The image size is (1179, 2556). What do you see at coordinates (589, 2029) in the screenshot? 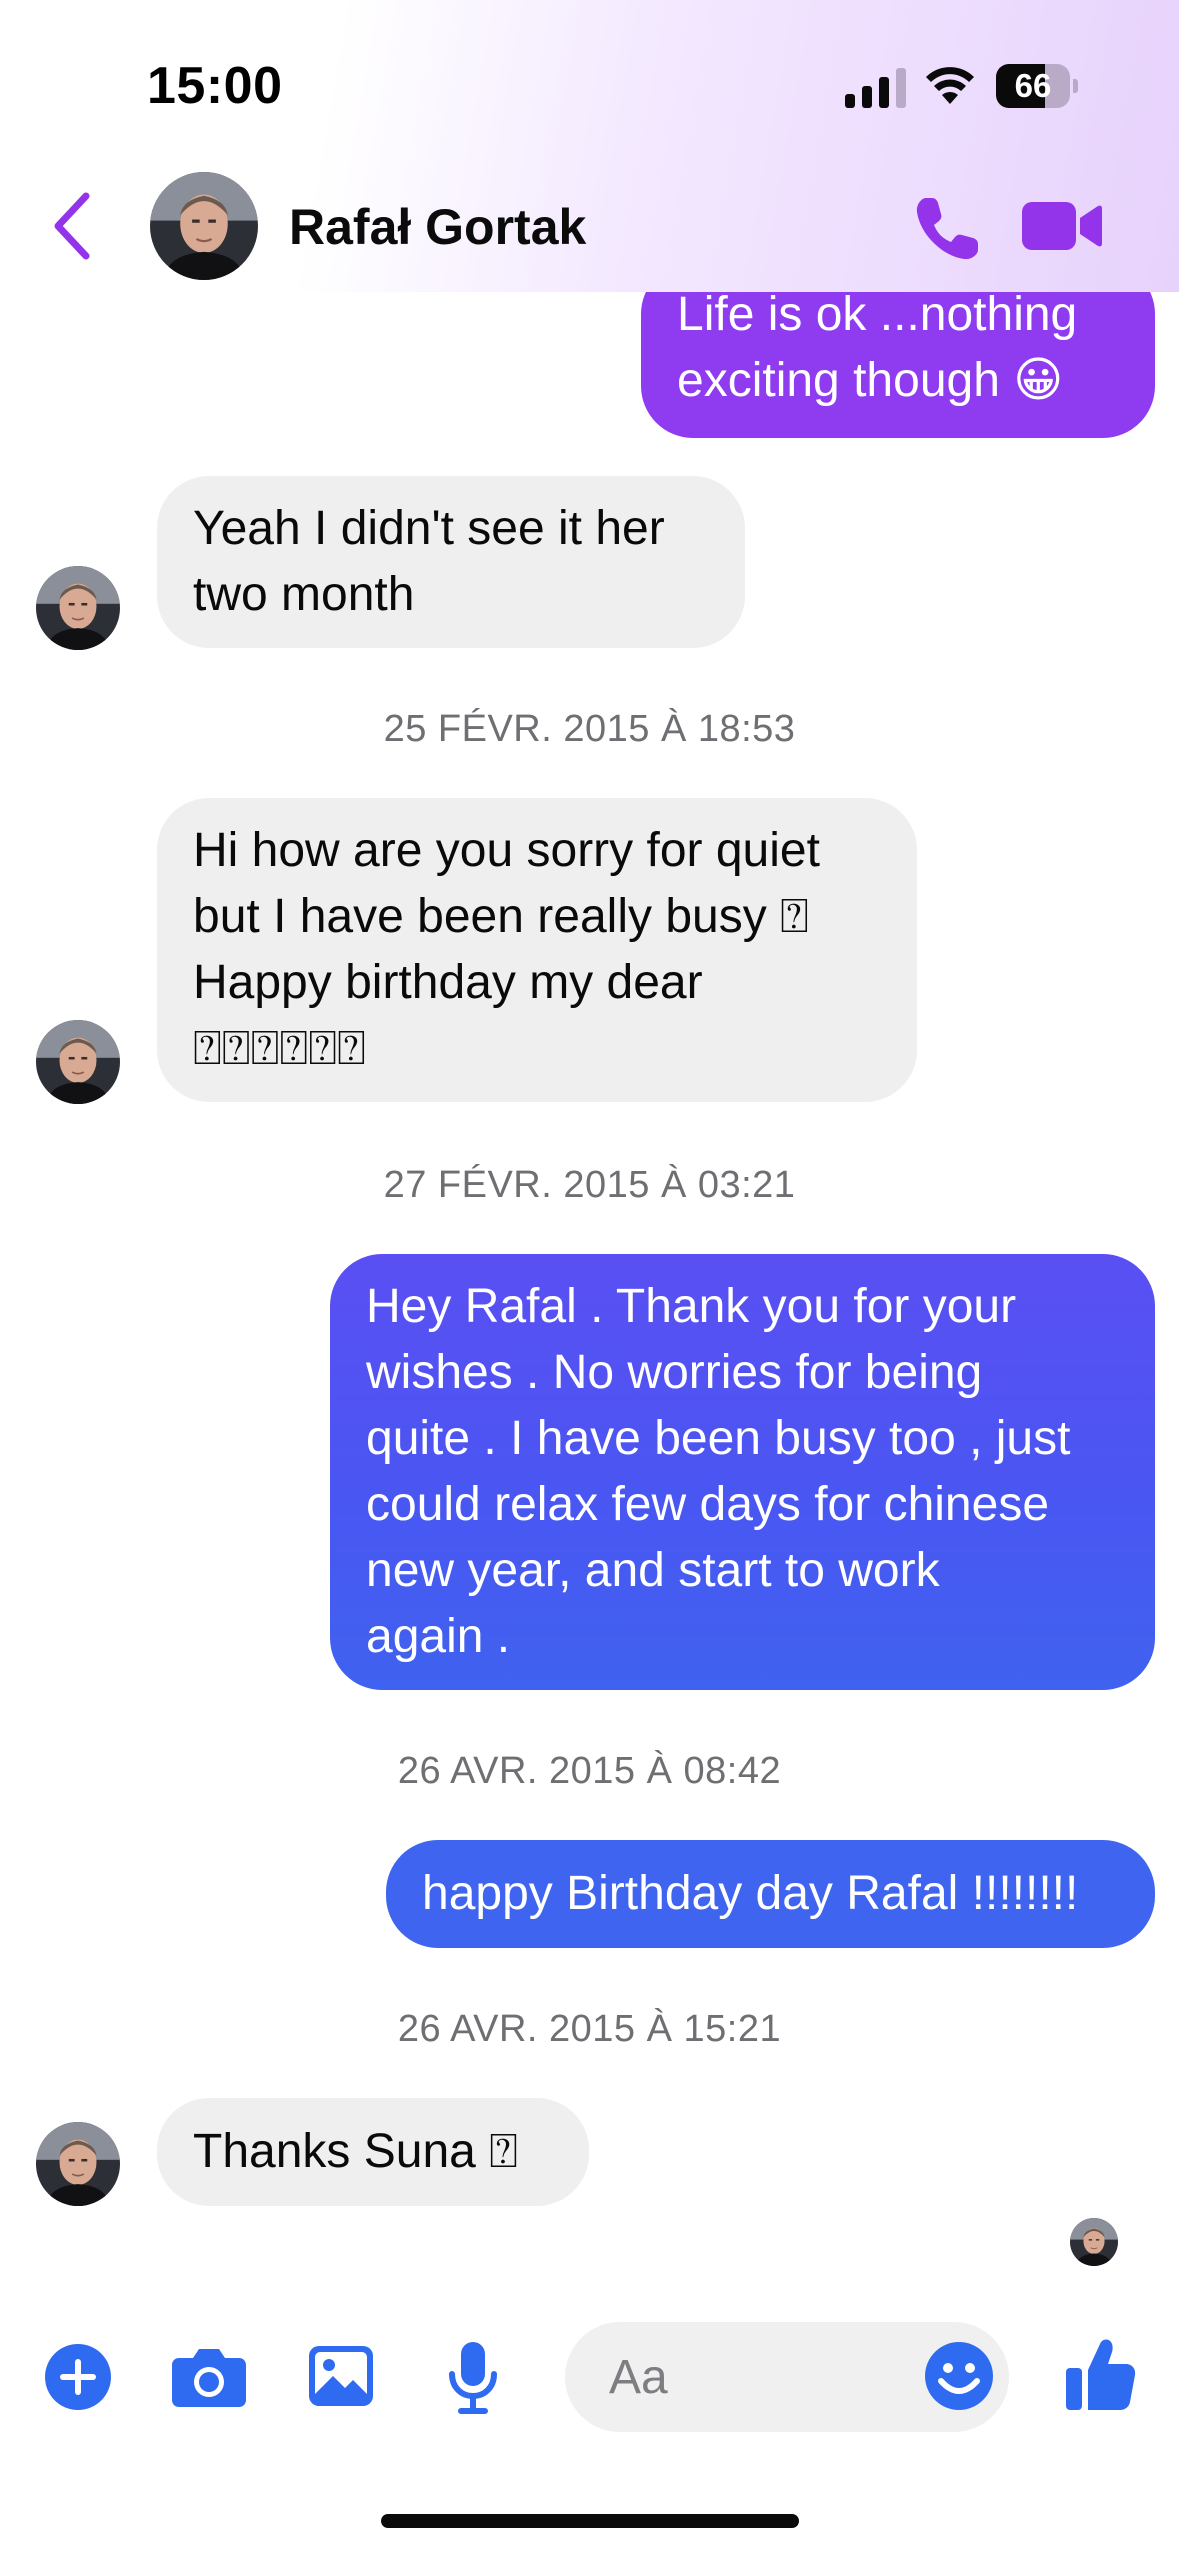
I see `timestamp: 26 AVR. 2015 À 15:21` at bounding box center [589, 2029].